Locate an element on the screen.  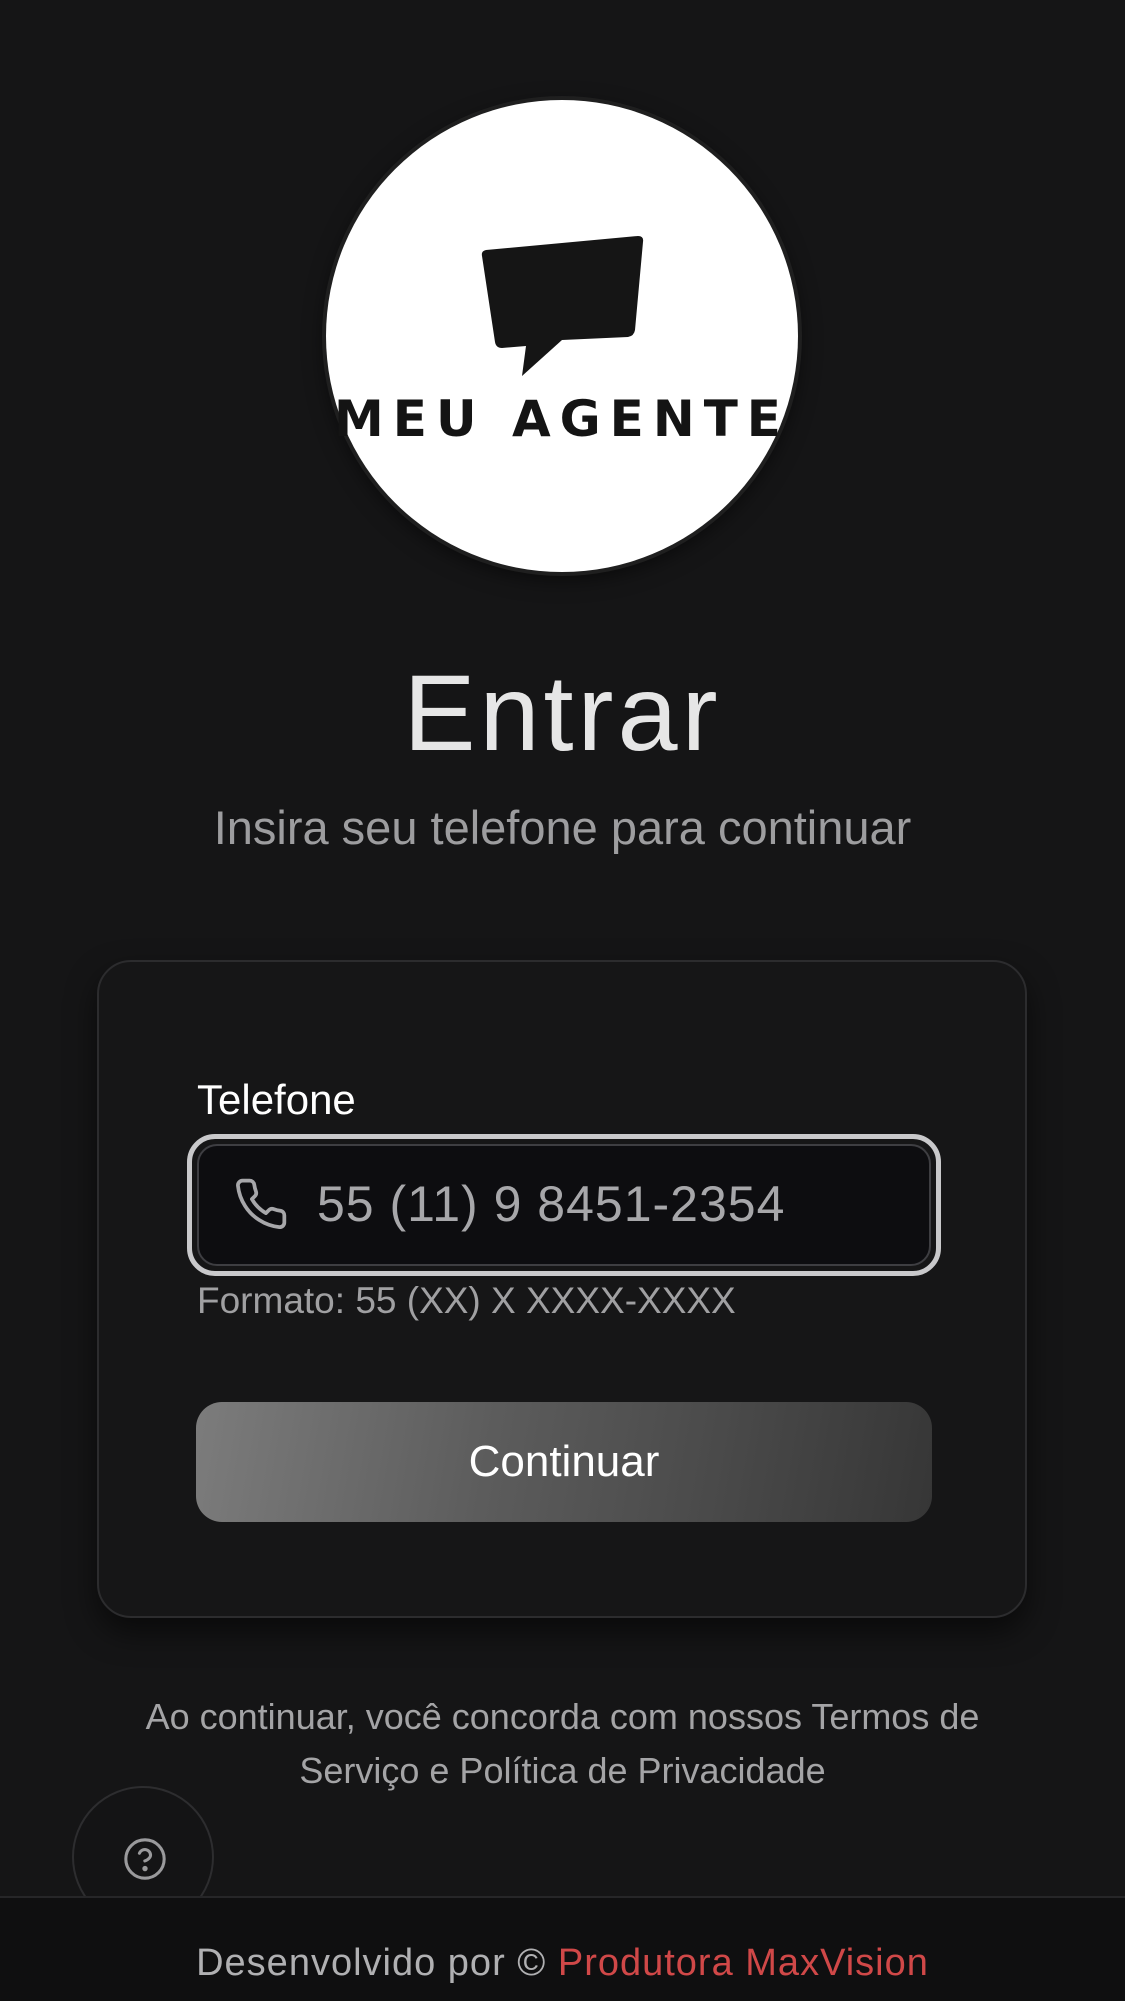
footer-prefix: Desenvolvido por © is located at coordinates (371, 1963).